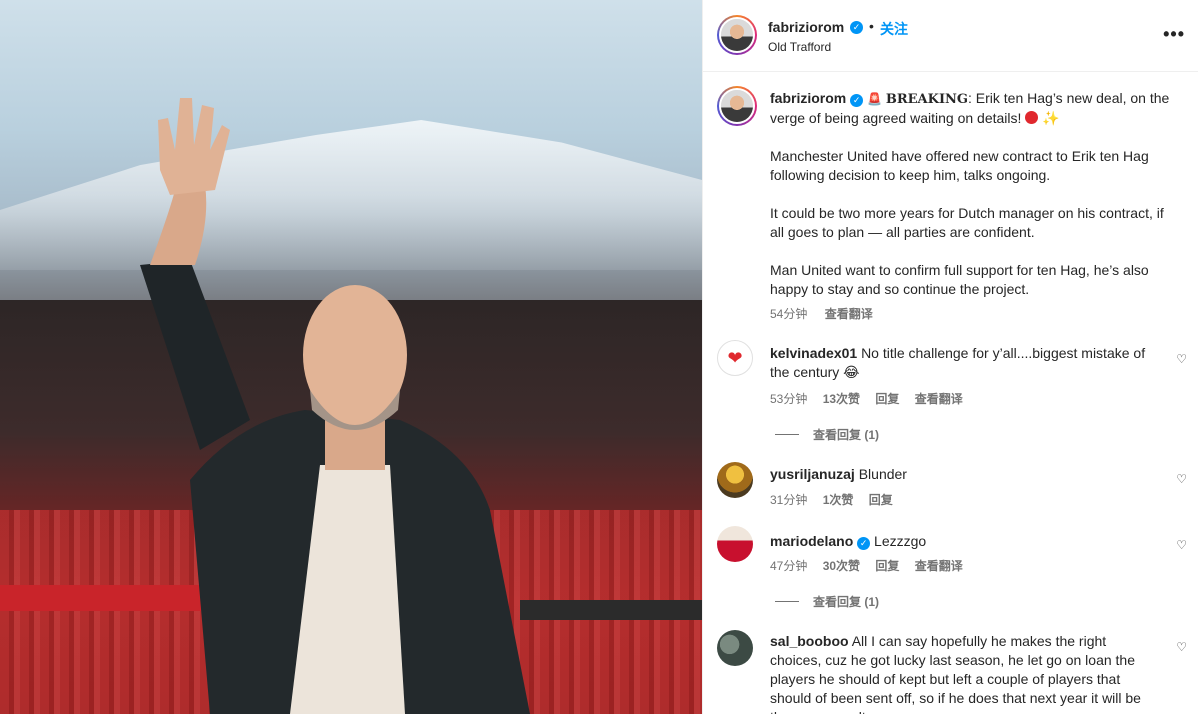 This screenshot has height=714, width=1198. I want to click on comment-body: Lezzzgo, so click(900, 541).